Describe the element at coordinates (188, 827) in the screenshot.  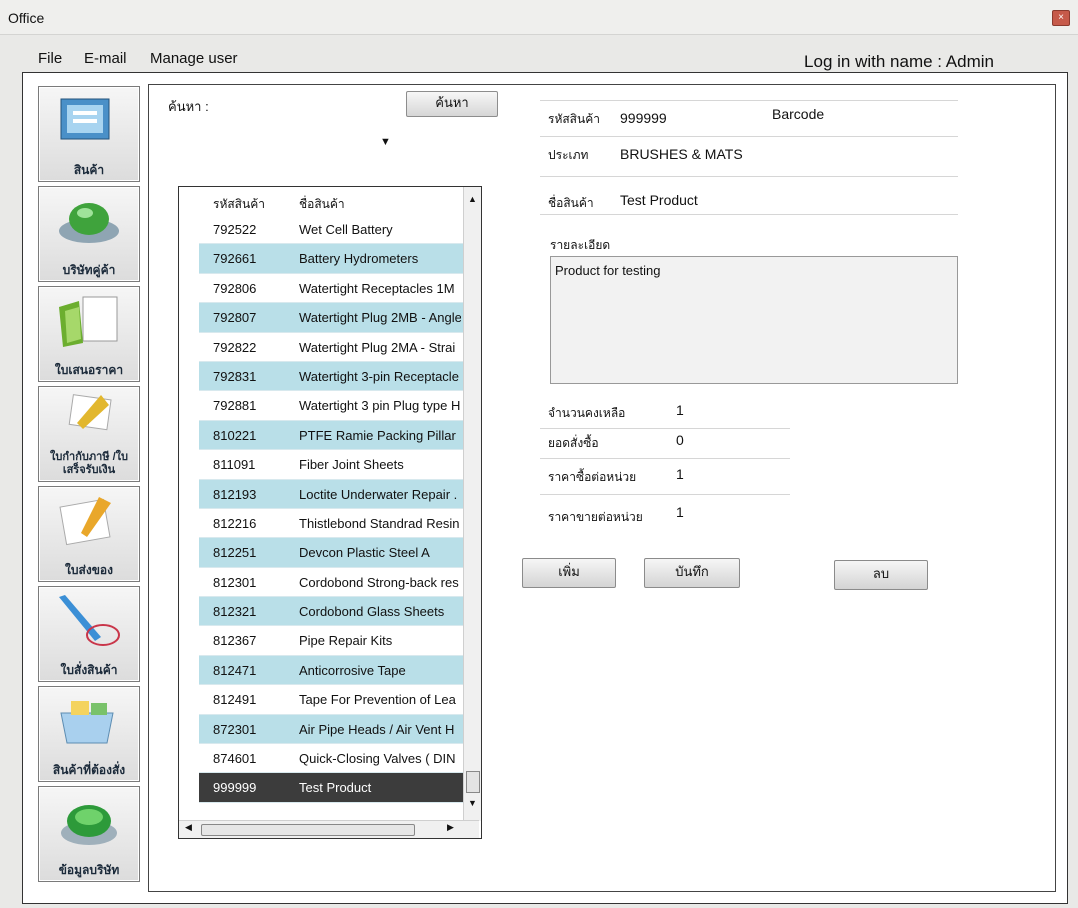
I see `scroll-left-icon: ◀` at that location.